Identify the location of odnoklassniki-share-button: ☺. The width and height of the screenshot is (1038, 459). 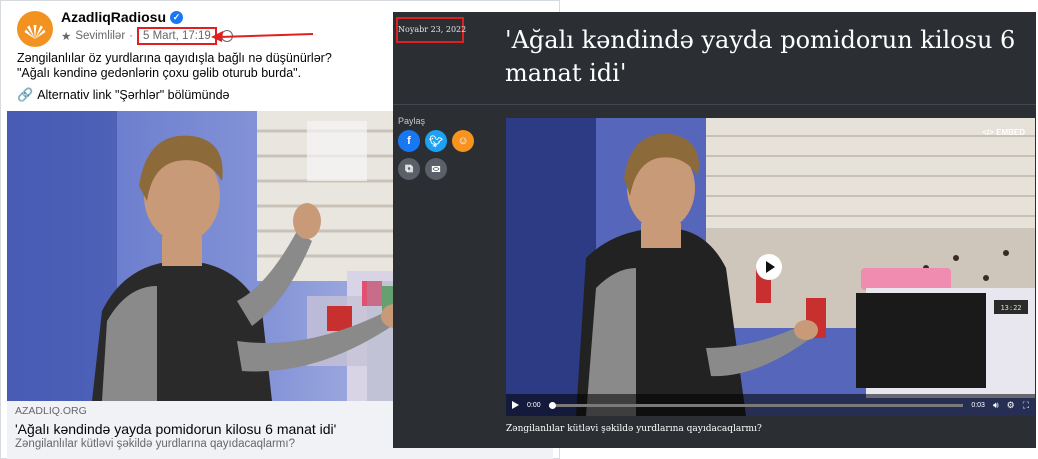
(463, 141).